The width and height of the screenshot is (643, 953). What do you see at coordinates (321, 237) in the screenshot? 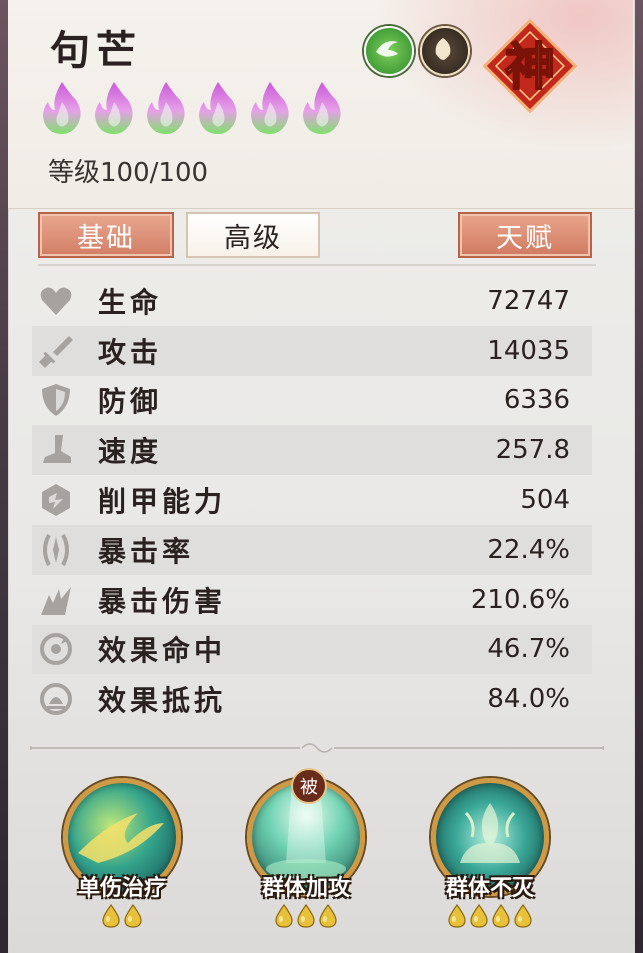
I see `tab-bar: 基础 高级 天赋` at bounding box center [321, 237].